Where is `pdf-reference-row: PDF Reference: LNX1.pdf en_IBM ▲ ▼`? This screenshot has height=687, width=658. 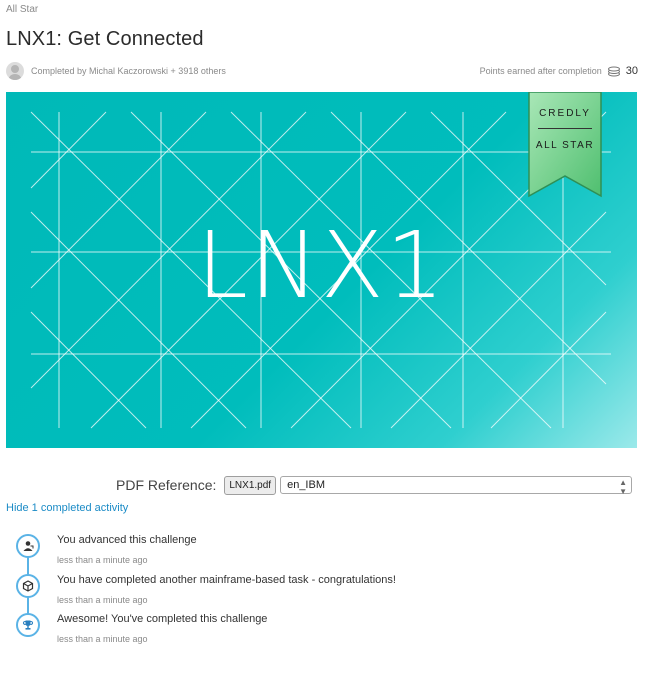 pdf-reference-row: PDF Reference: LNX1.pdf en_IBM ▲ ▼ is located at coordinates (374, 485).